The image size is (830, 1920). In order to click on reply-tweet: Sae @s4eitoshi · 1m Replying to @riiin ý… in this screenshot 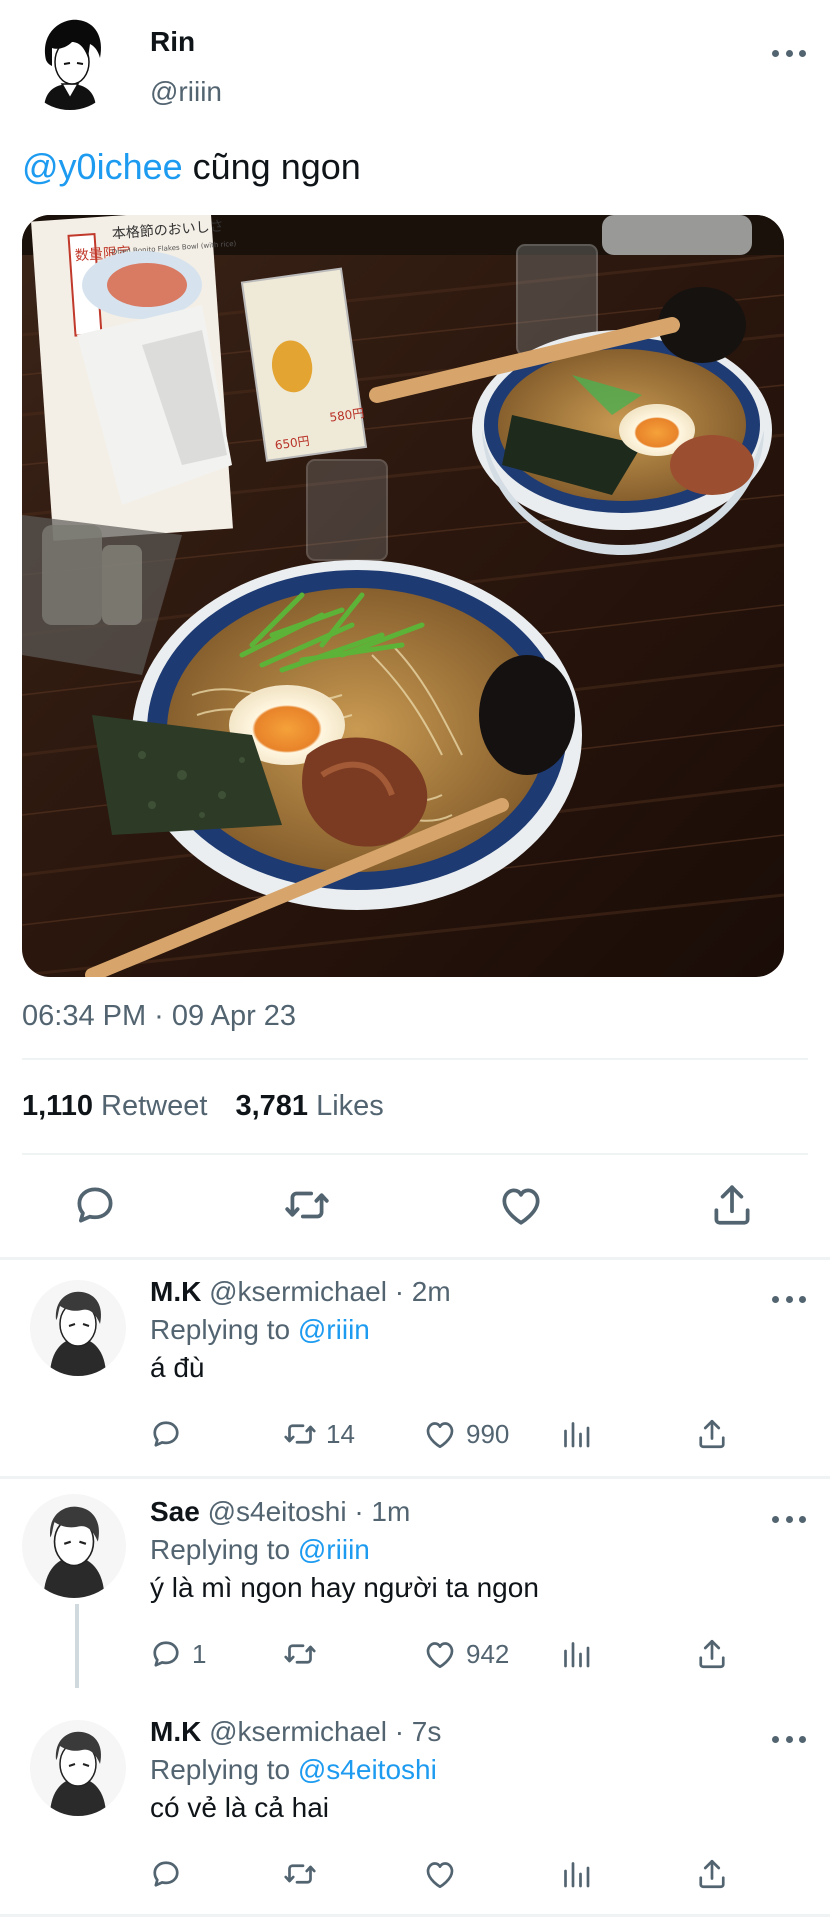, I will do `click(415, 1585)`.